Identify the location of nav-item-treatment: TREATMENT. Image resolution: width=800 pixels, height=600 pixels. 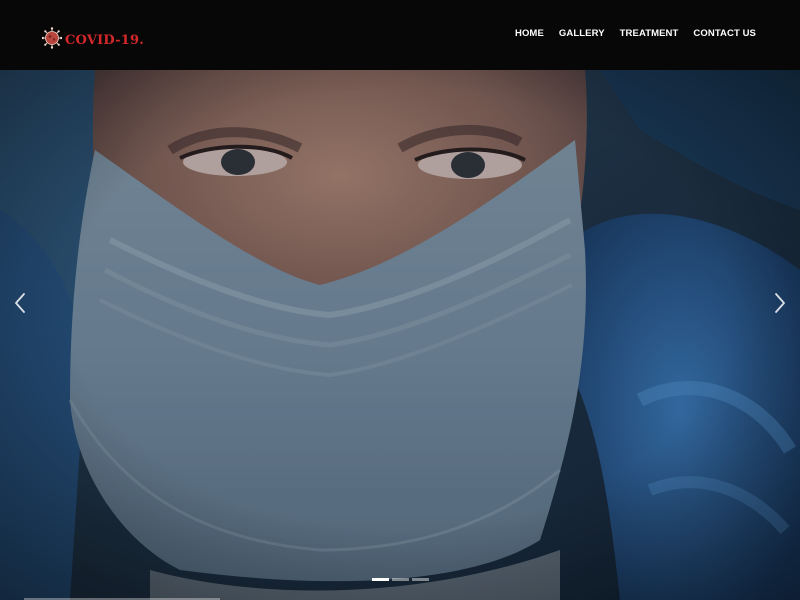
(649, 32).